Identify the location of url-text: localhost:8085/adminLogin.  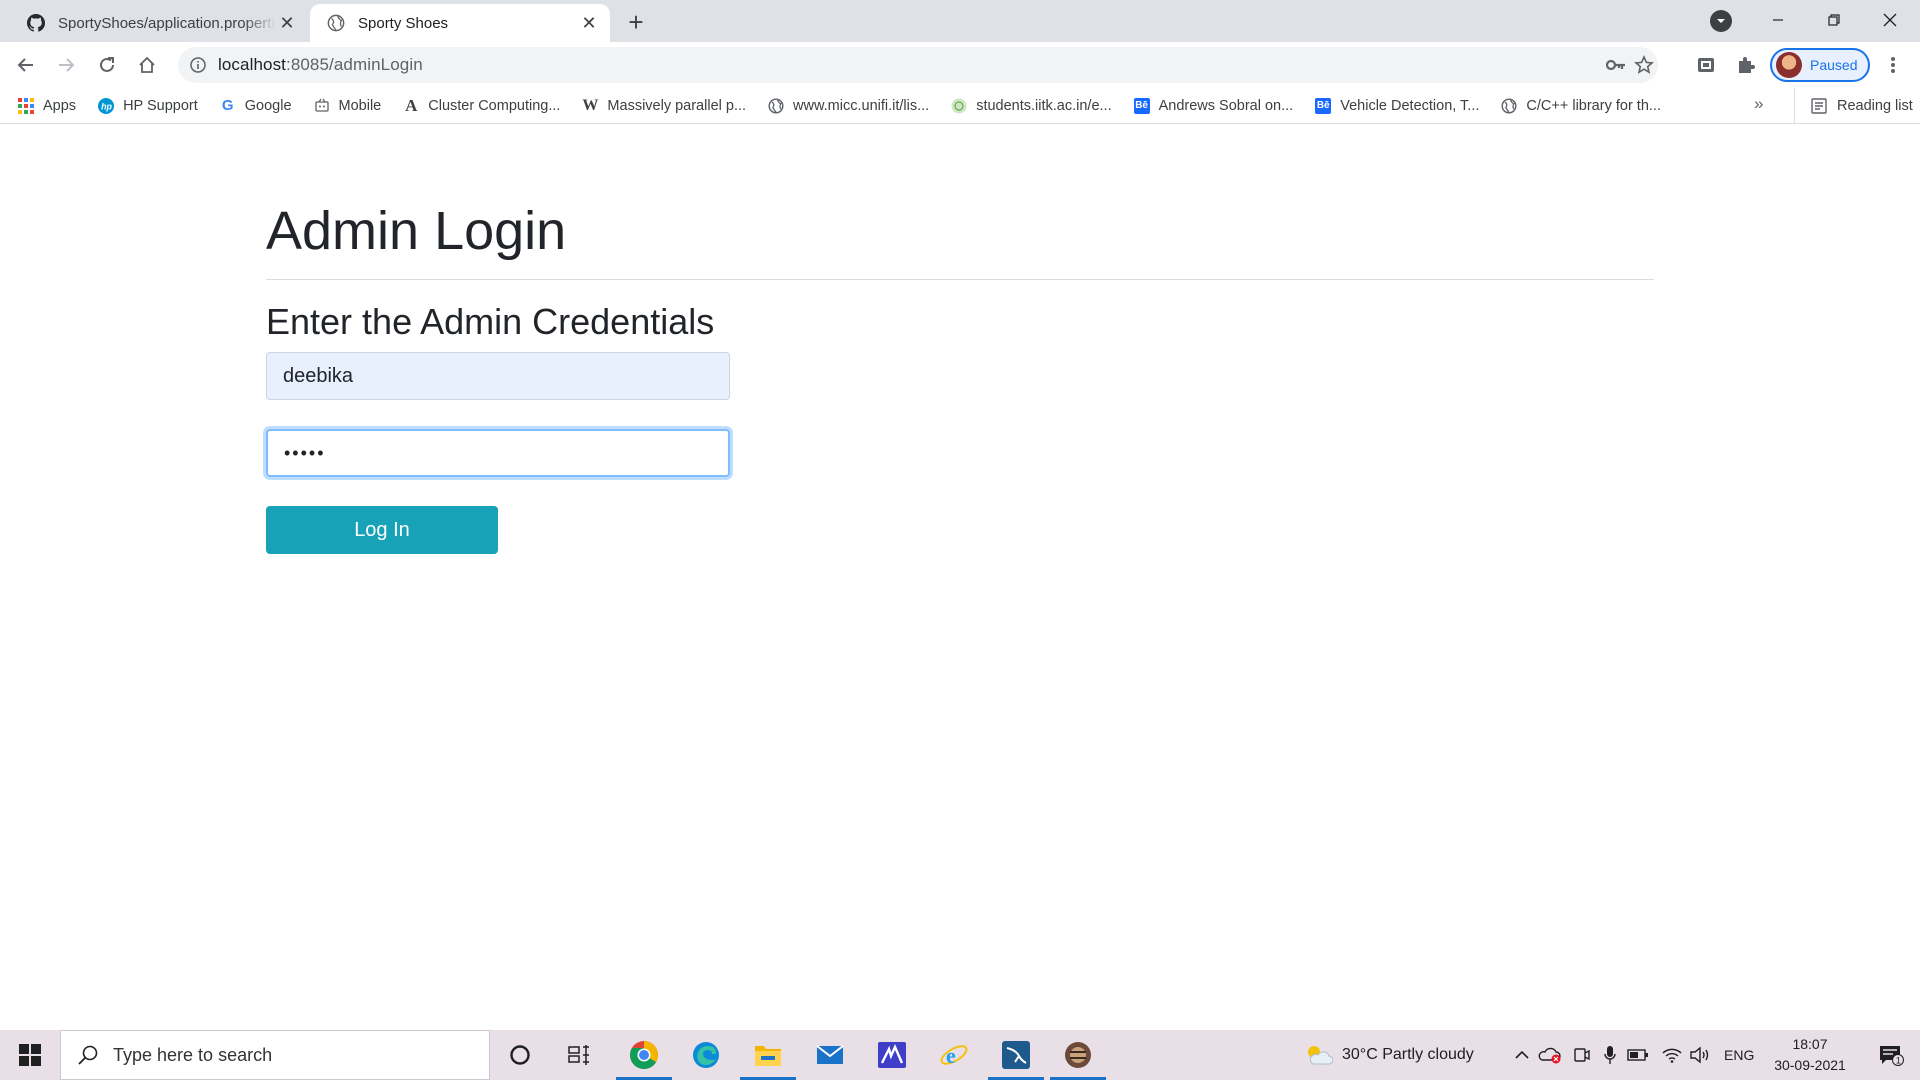
(320, 65).